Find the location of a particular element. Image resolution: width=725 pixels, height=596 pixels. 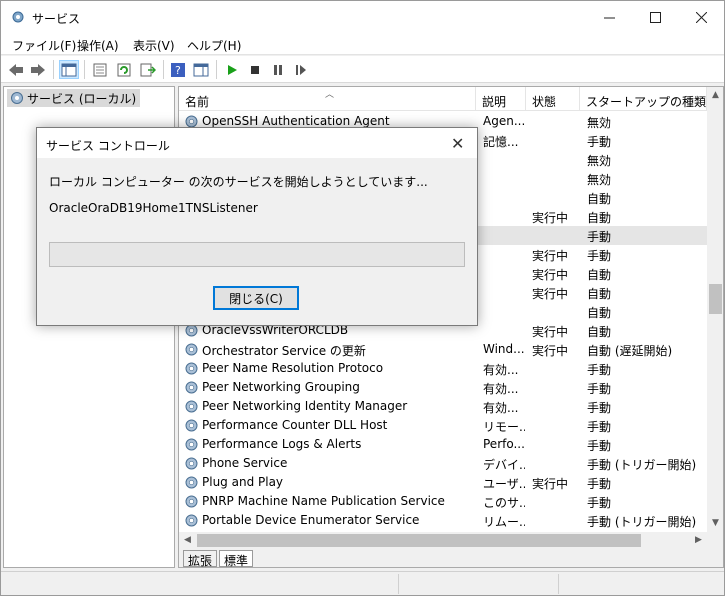

close-dialog-button: 閉じる(C) is located at coordinates (256, 298).